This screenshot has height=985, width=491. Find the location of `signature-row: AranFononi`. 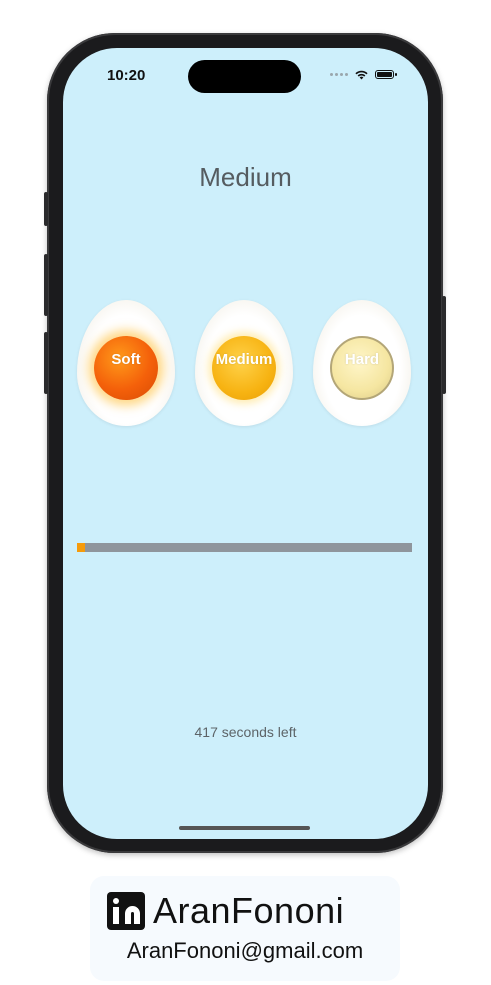

signature-row: AranFononi is located at coordinates (225, 911).